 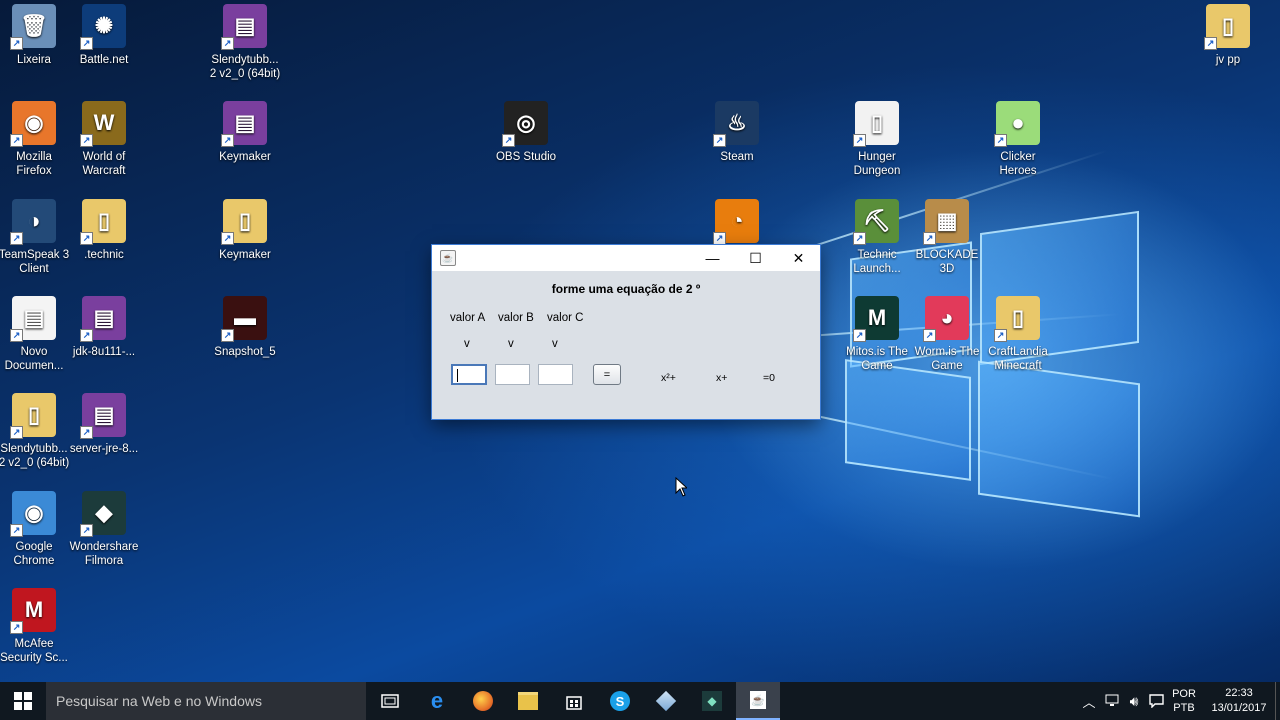 What do you see at coordinates (877, 359) in the screenshot?
I see `desktop-icon-label: Mitos.is The Game` at bounding box center [877, 359].